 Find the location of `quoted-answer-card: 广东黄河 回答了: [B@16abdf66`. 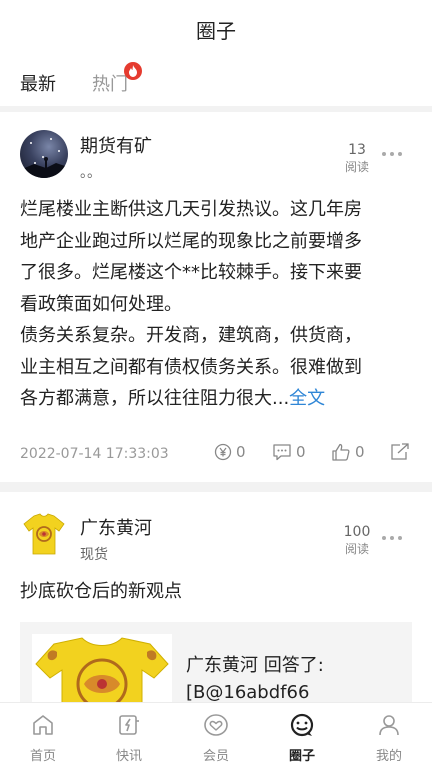

quoted-answer-card: 广东黄河 回答了: [B@16abdf66 is located at coordinates (216, 662).